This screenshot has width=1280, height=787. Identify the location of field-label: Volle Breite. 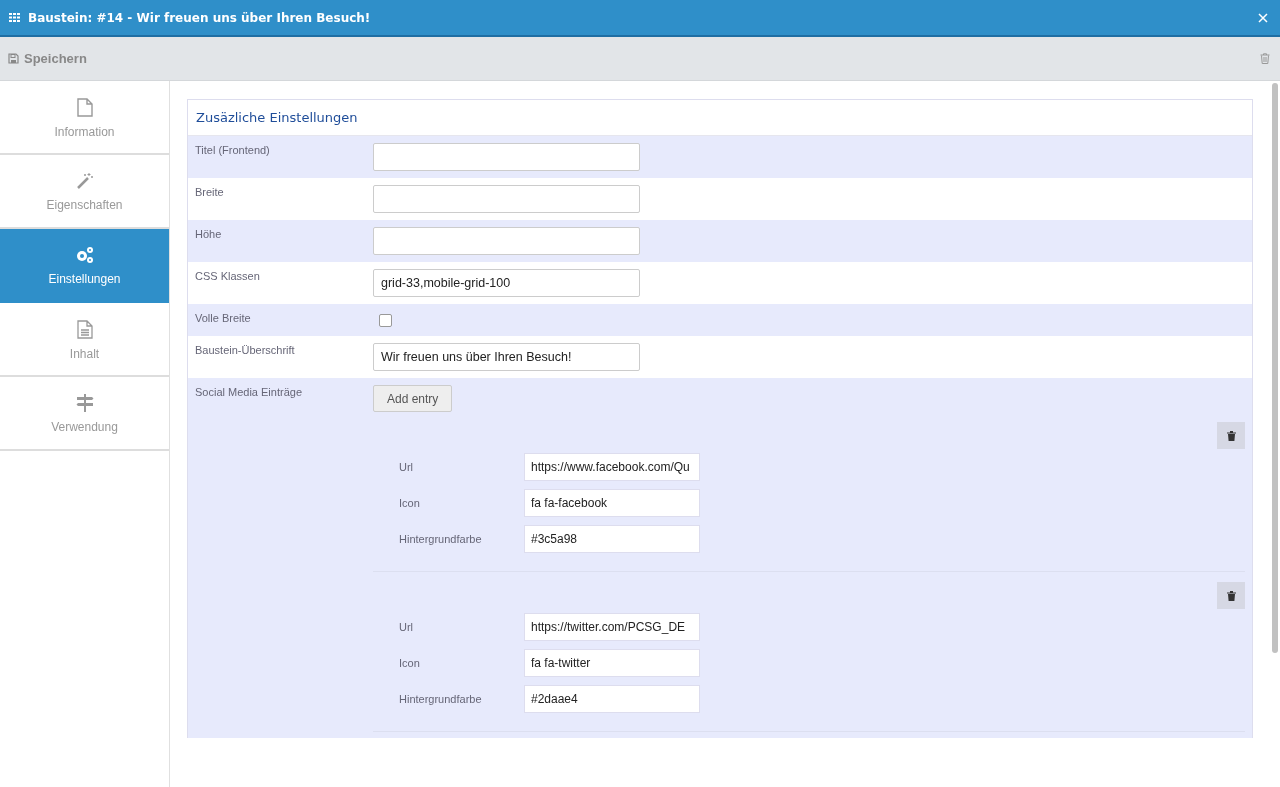
(223, 318).